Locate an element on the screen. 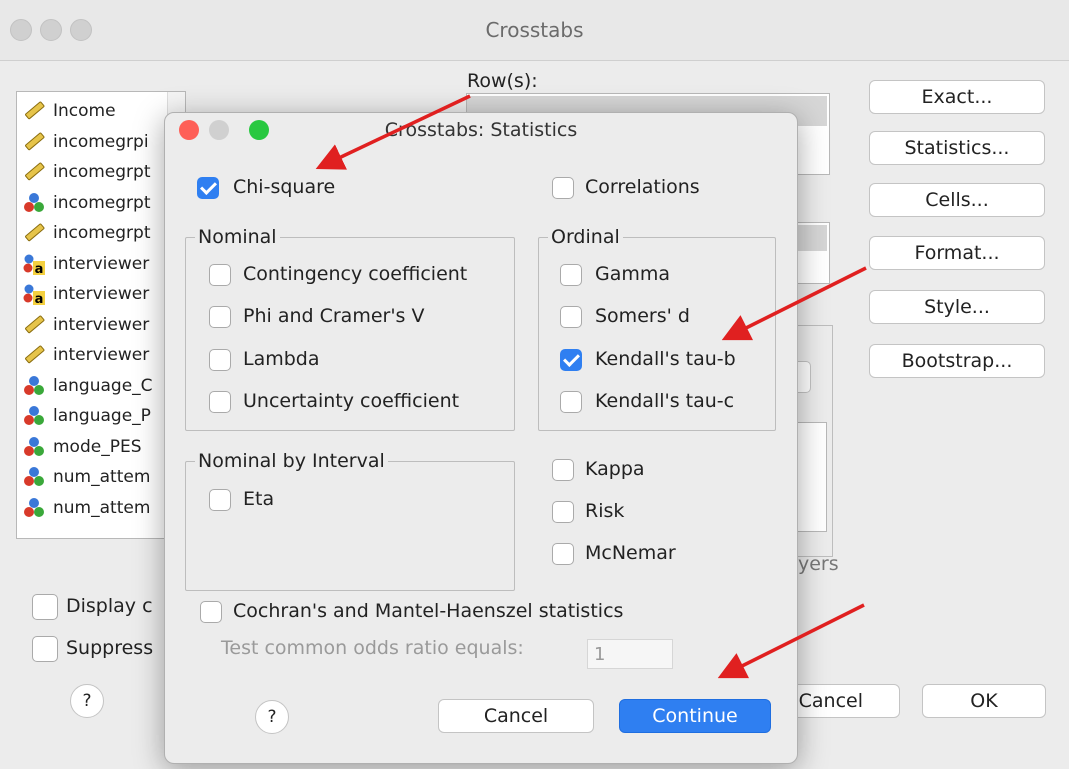 Image resolution: width=1069 pixels, height=769 pixels. arrow-to-continue is located at coordinates (791, 641).